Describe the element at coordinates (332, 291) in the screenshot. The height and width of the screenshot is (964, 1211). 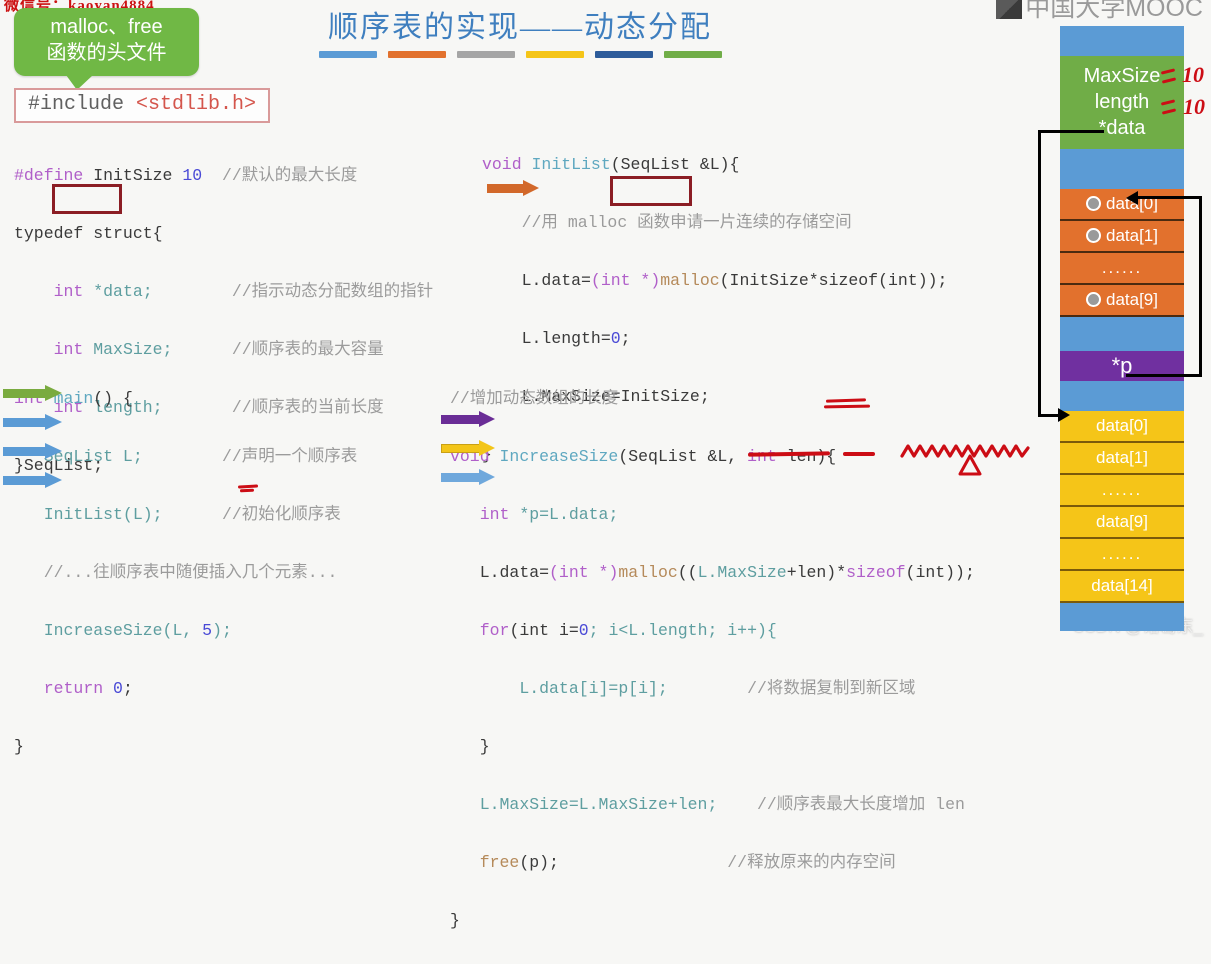
I see `comment-data: //指示动态分配数组的指针` at that location.